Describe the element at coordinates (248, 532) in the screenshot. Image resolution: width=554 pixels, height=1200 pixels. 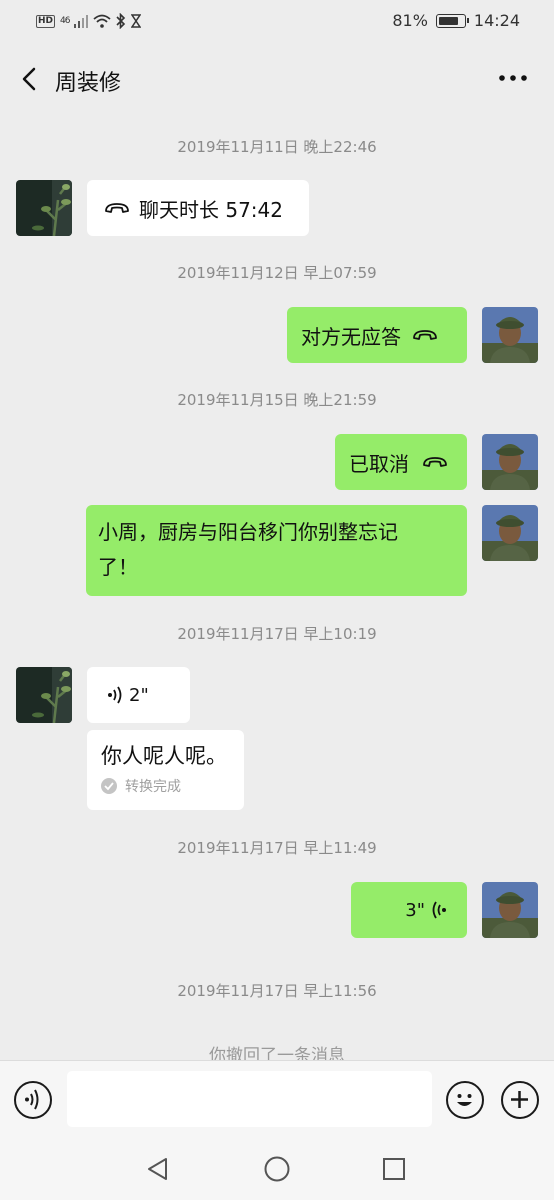
I see `message-text-line: 小周，厨房与阳台移门你别整忘记` at that location.